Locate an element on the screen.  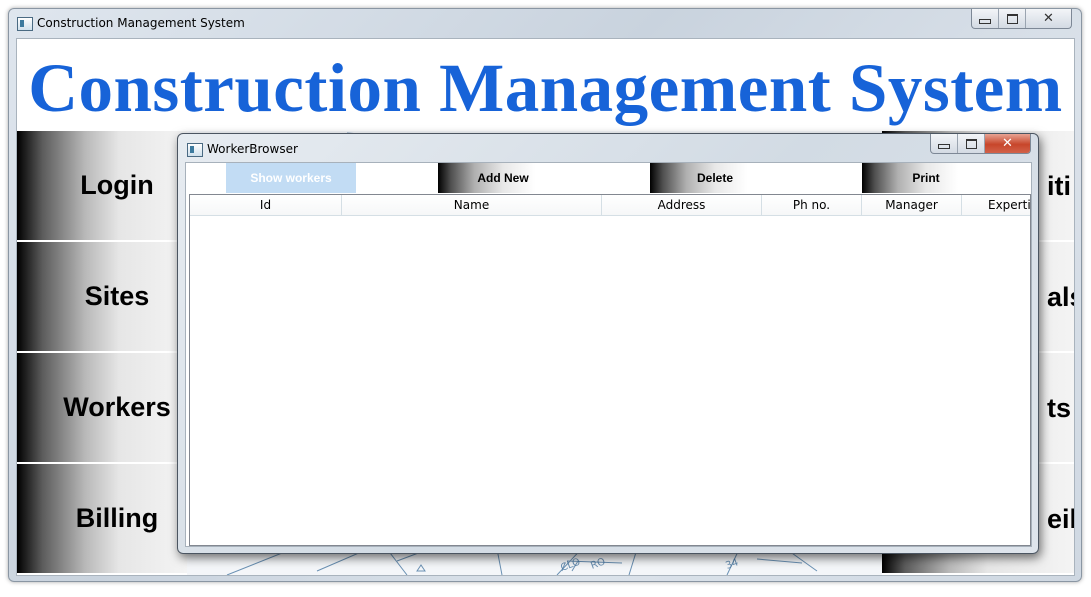
nav-login-button: Login is located at coordinates (102, 186).